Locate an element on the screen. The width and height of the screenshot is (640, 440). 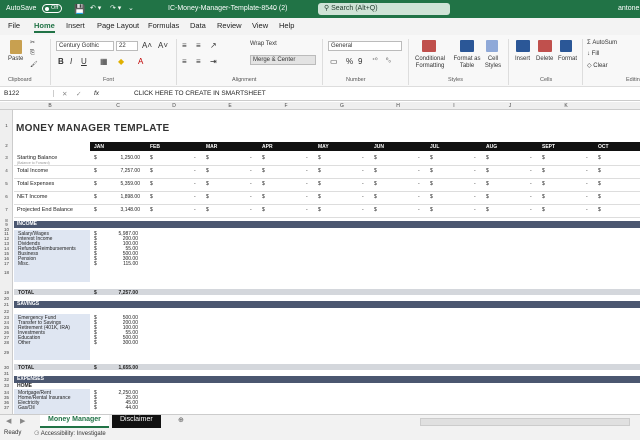
orientation-icon: ↗ is located at coordinates (213, 45).